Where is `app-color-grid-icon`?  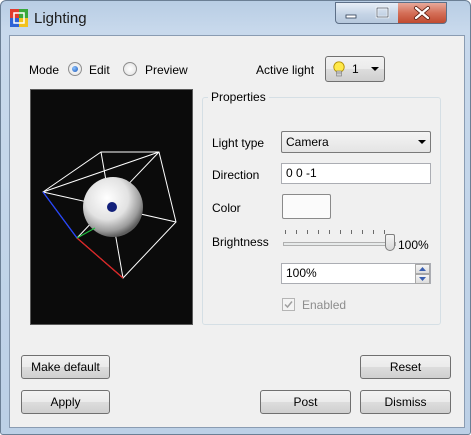
app-color-grid-icon is located at coordinates (19, 18).